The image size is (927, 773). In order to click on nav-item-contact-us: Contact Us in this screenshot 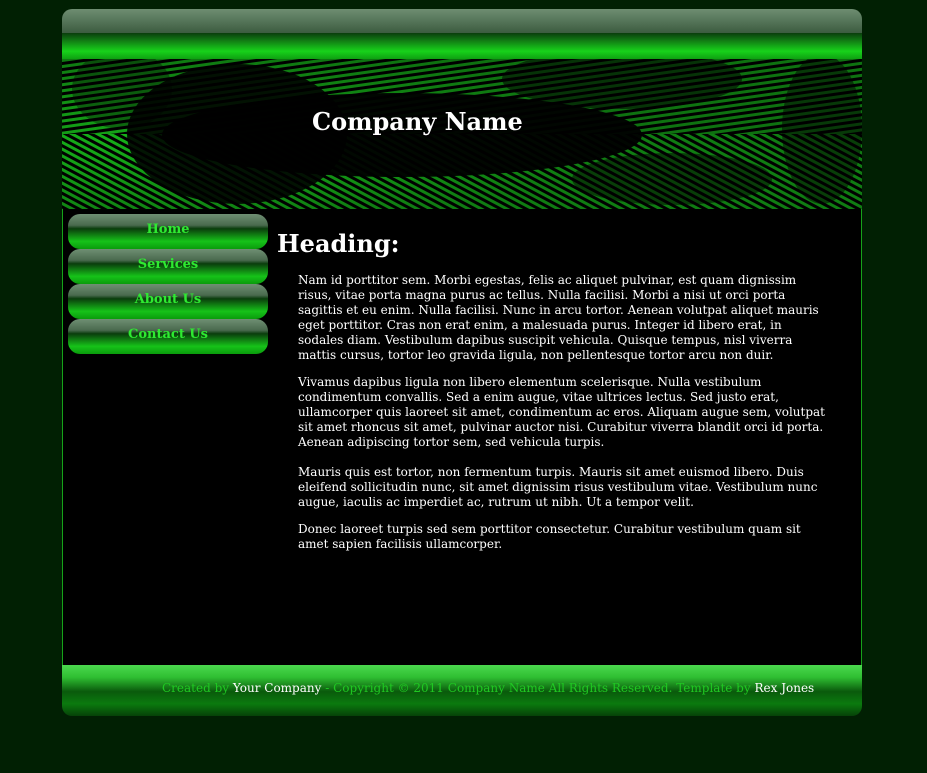, I will do `click(168, 336)`.